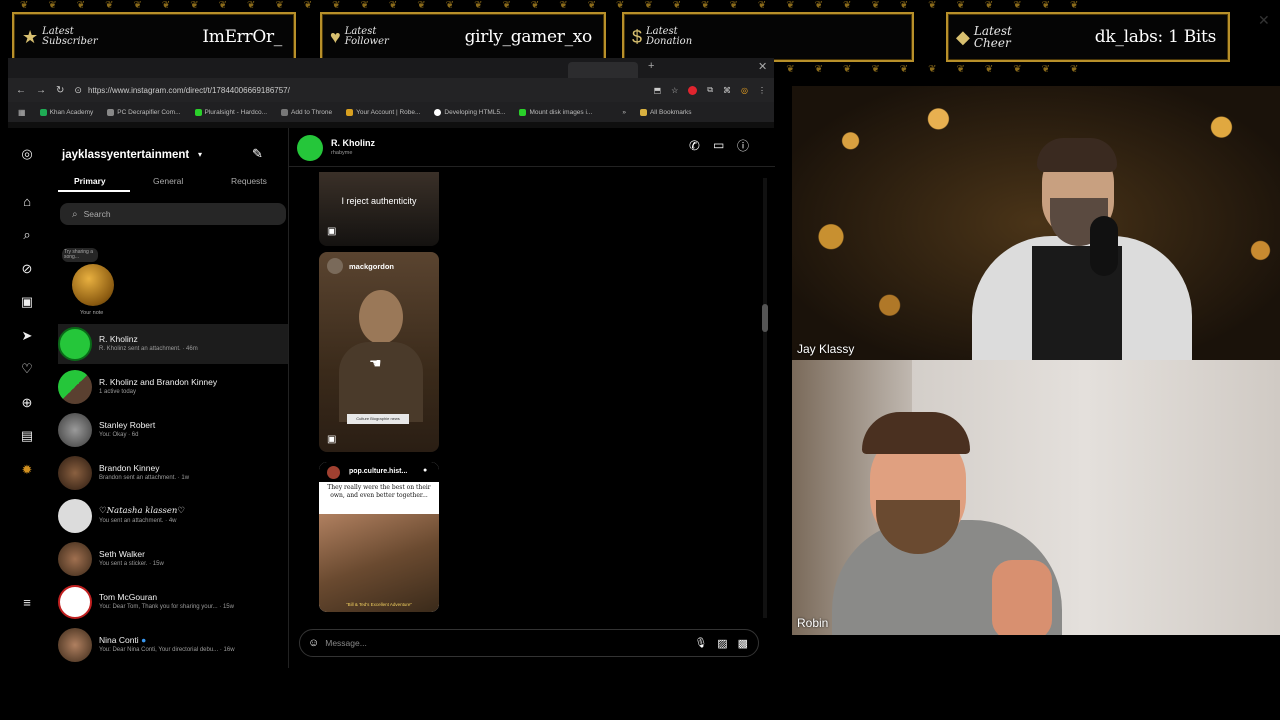  I want to click on notifications-icon: ♡, so click(27, 369).